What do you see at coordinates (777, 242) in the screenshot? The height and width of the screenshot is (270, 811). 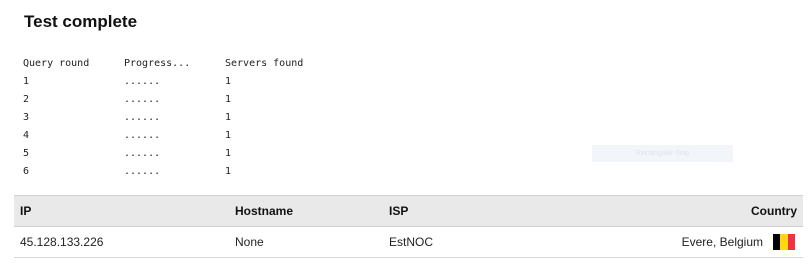 I see `flag-stripe-black` at bounding box center [777, 242].